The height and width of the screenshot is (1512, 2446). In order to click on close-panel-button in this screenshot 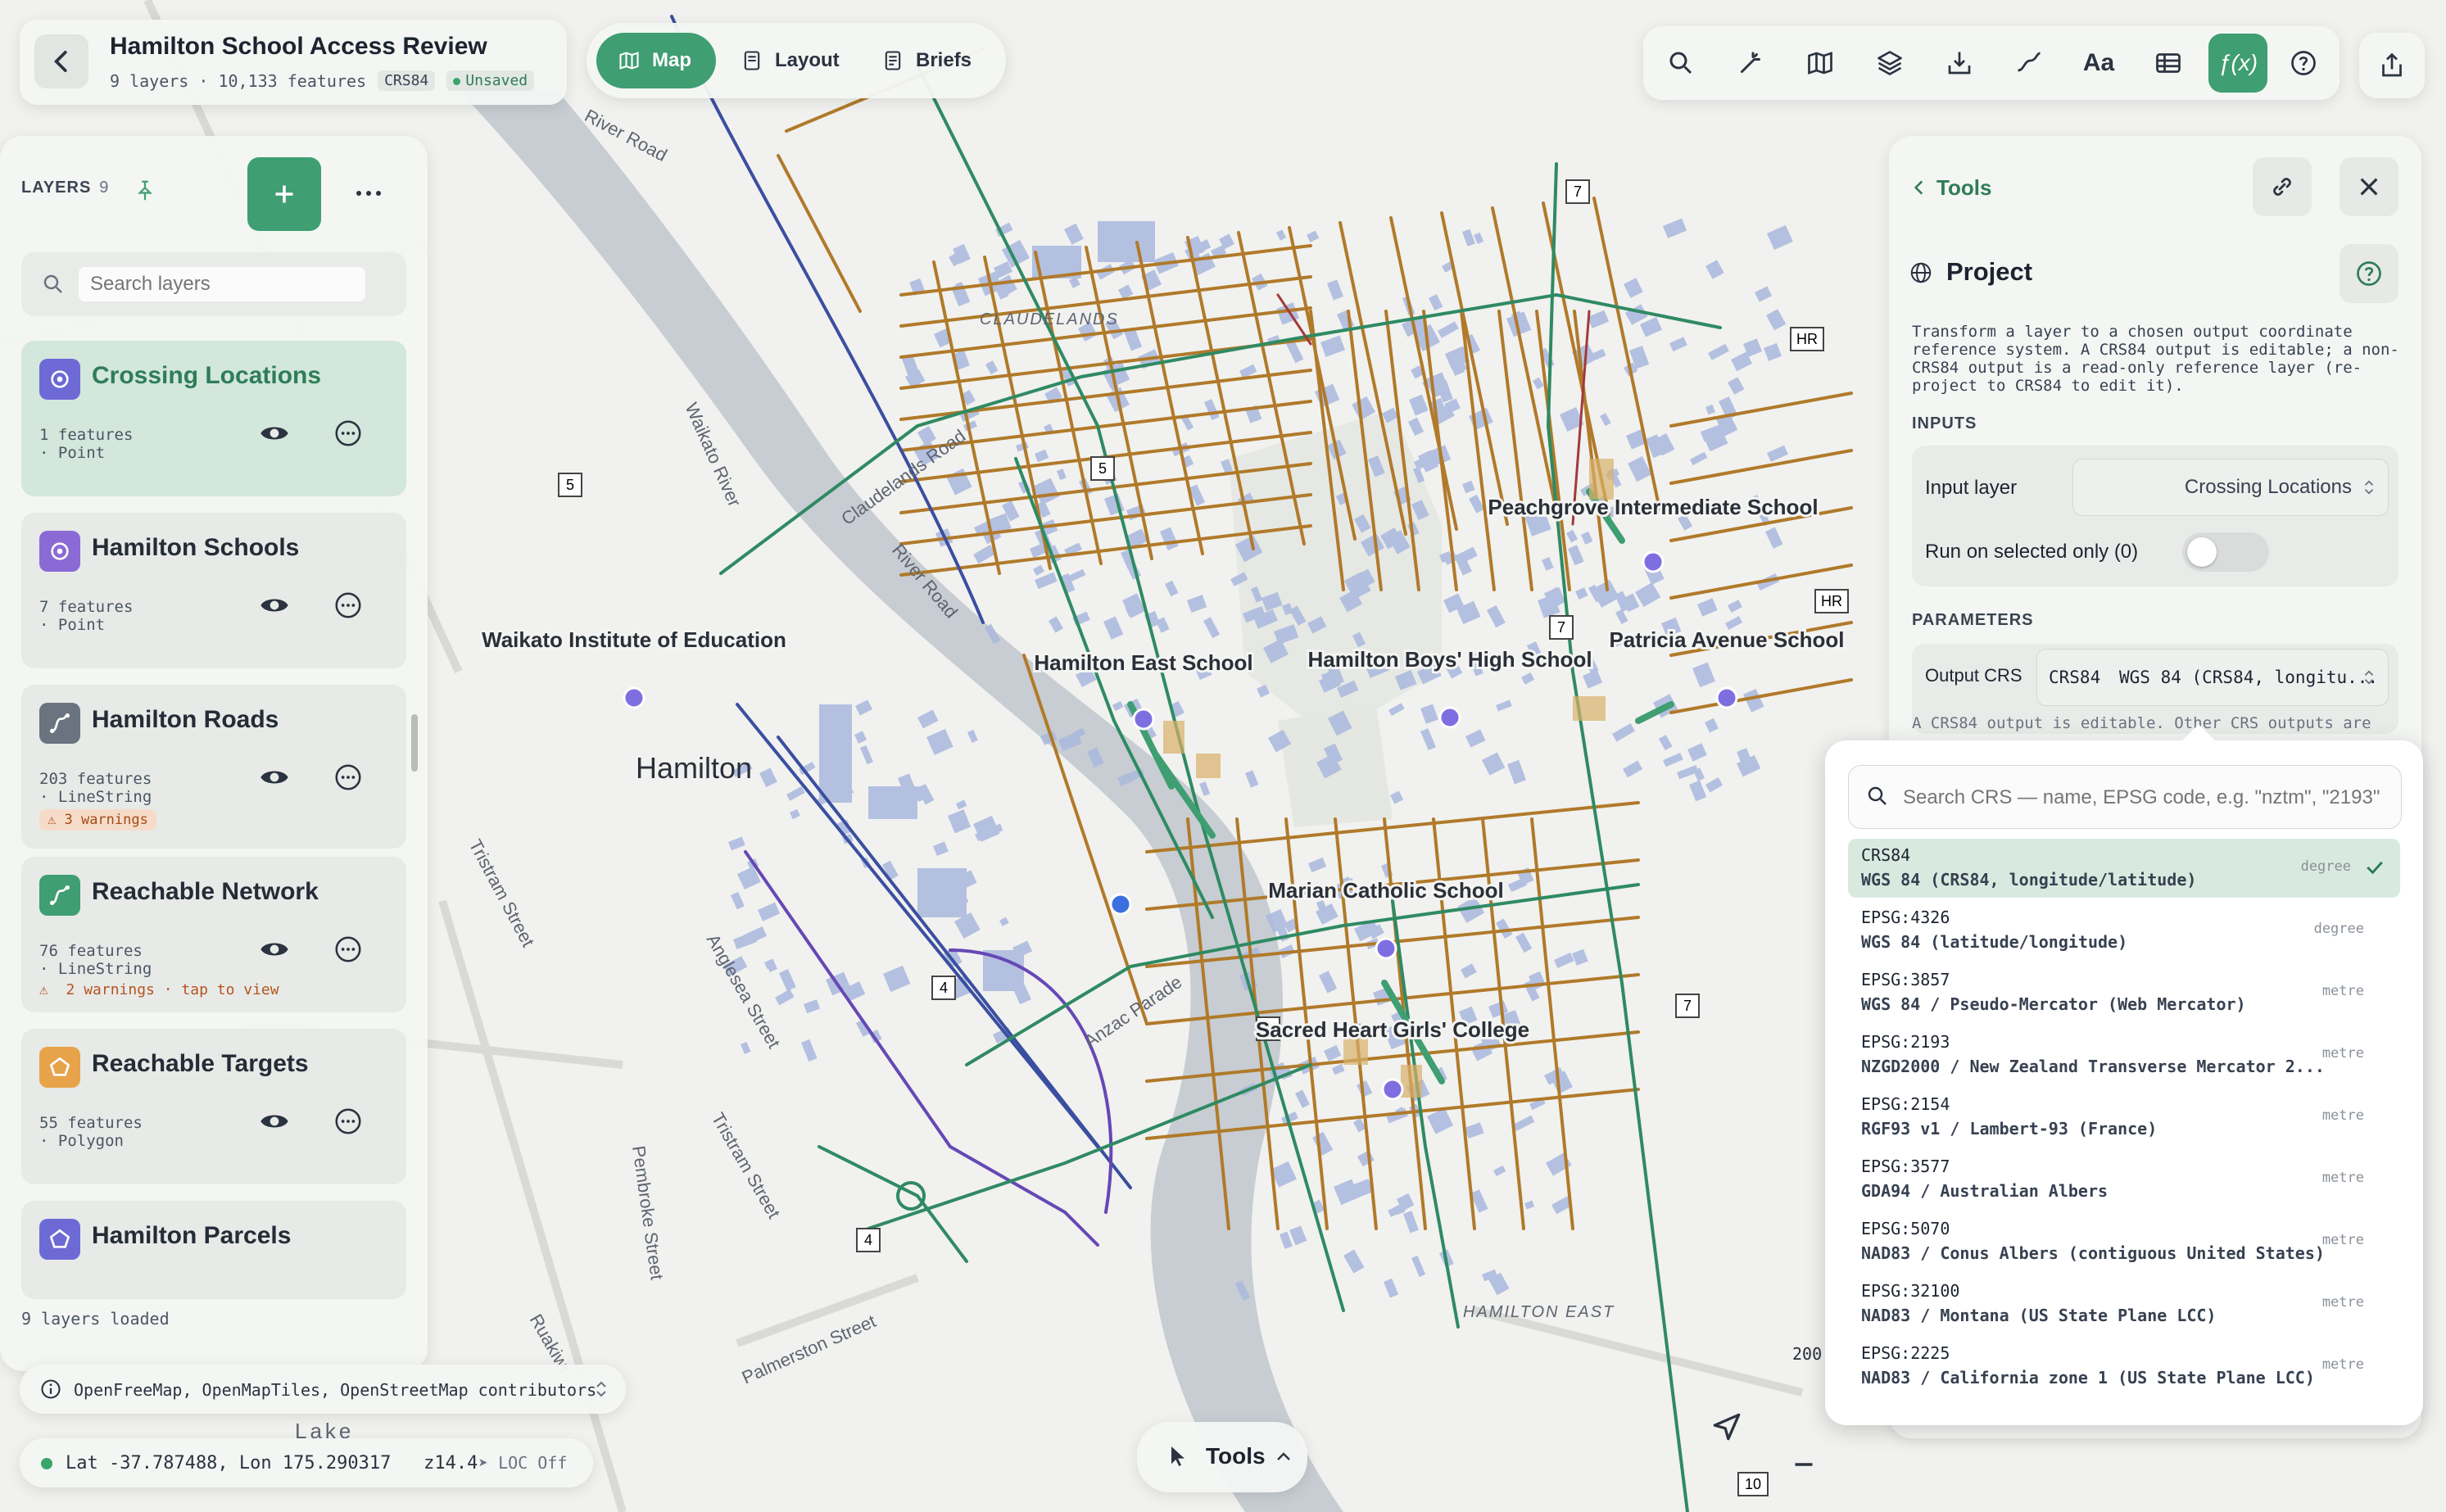, I will do `click(2369, 186)`.